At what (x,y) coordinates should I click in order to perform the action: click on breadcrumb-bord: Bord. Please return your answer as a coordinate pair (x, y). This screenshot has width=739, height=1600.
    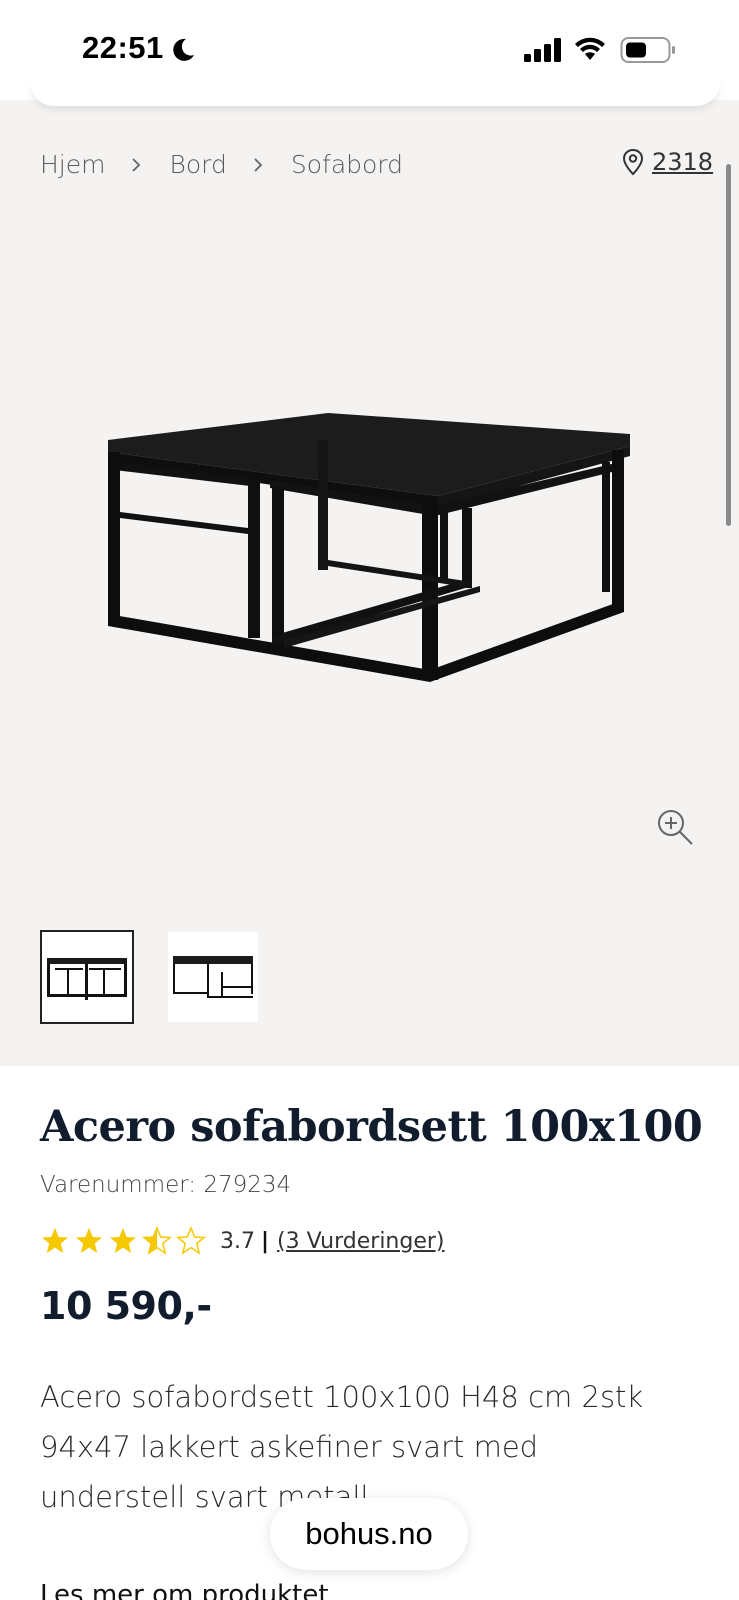
    Looking at the image, I should click on (197, 164).